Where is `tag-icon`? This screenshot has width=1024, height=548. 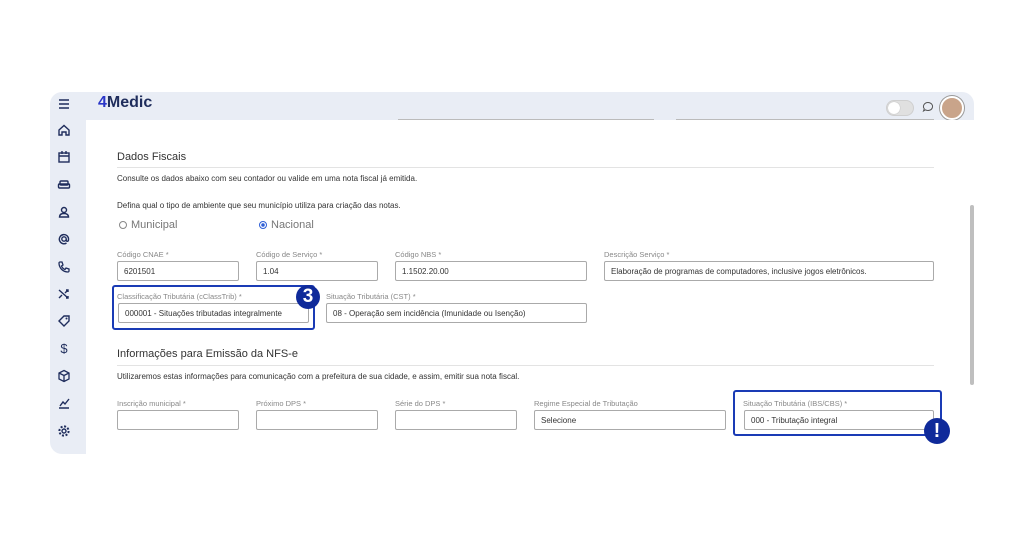
tag-icon is located at coordinates (64, 321).